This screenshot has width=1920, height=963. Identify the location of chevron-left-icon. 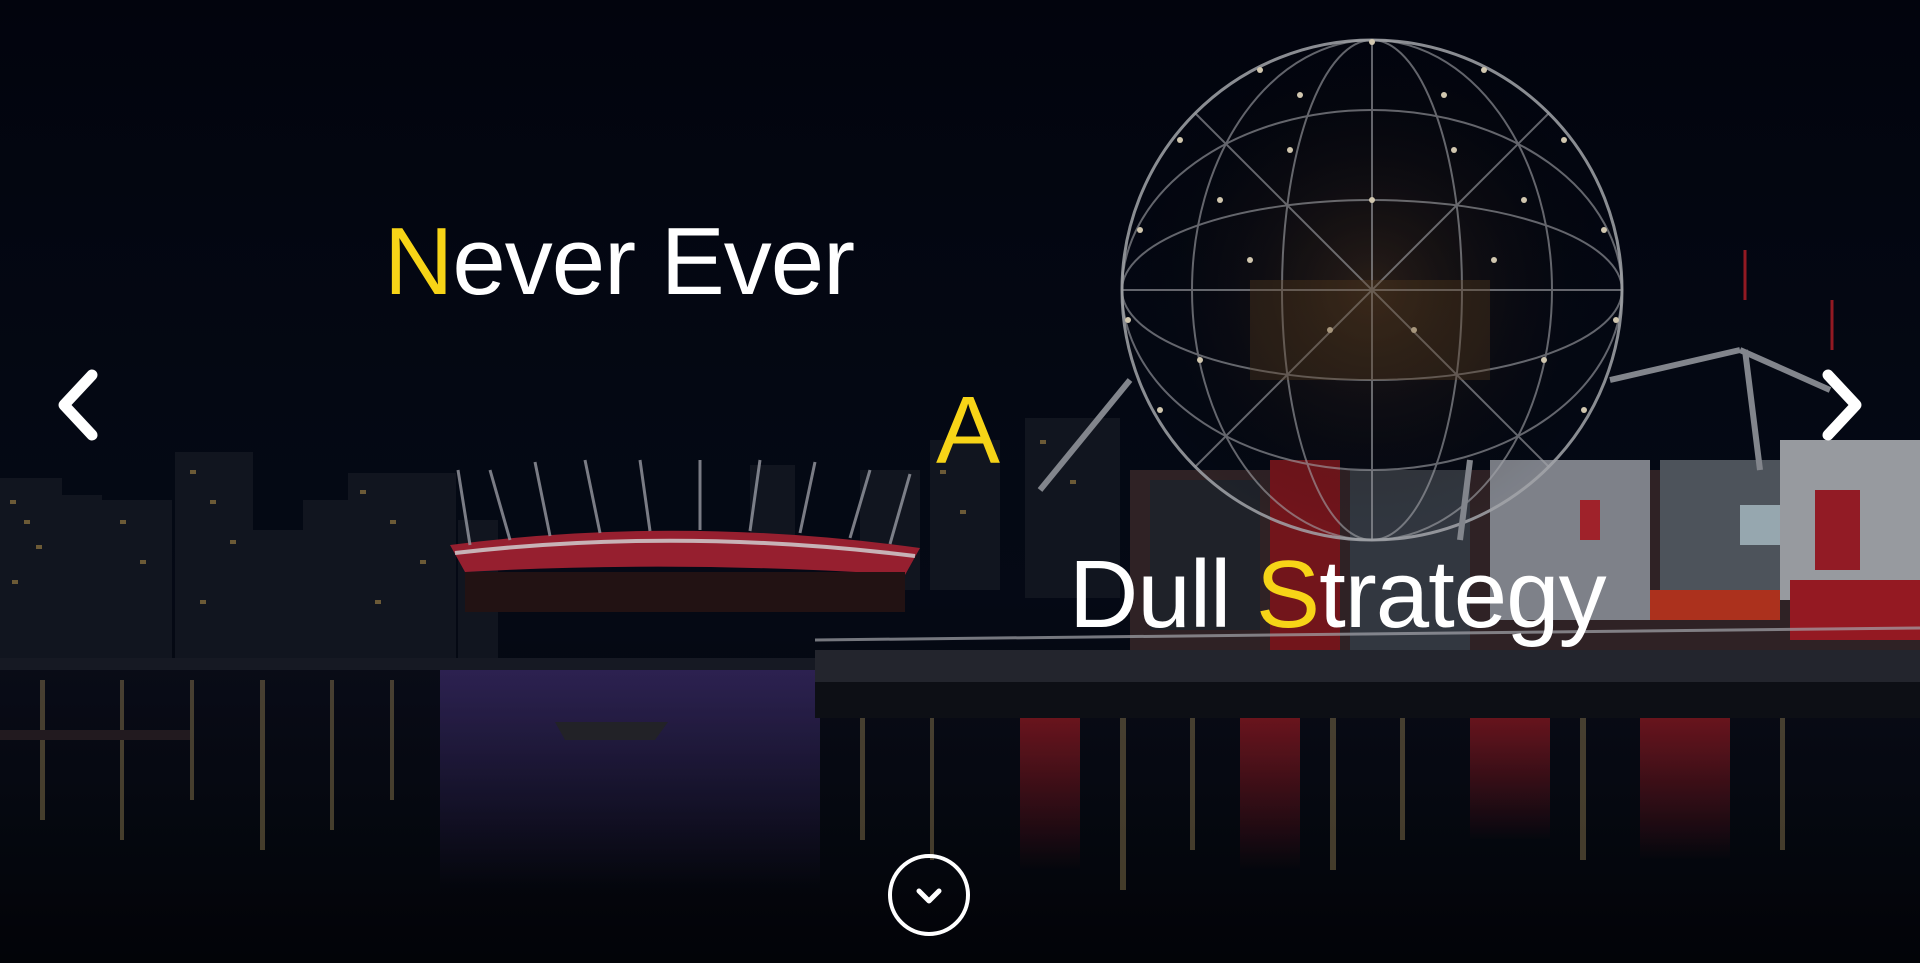
(78, 405).